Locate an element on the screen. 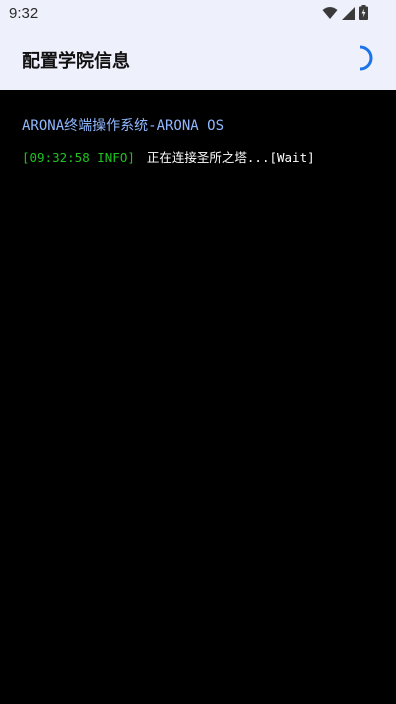  wifi-icon is located at coordinates (330, 14).